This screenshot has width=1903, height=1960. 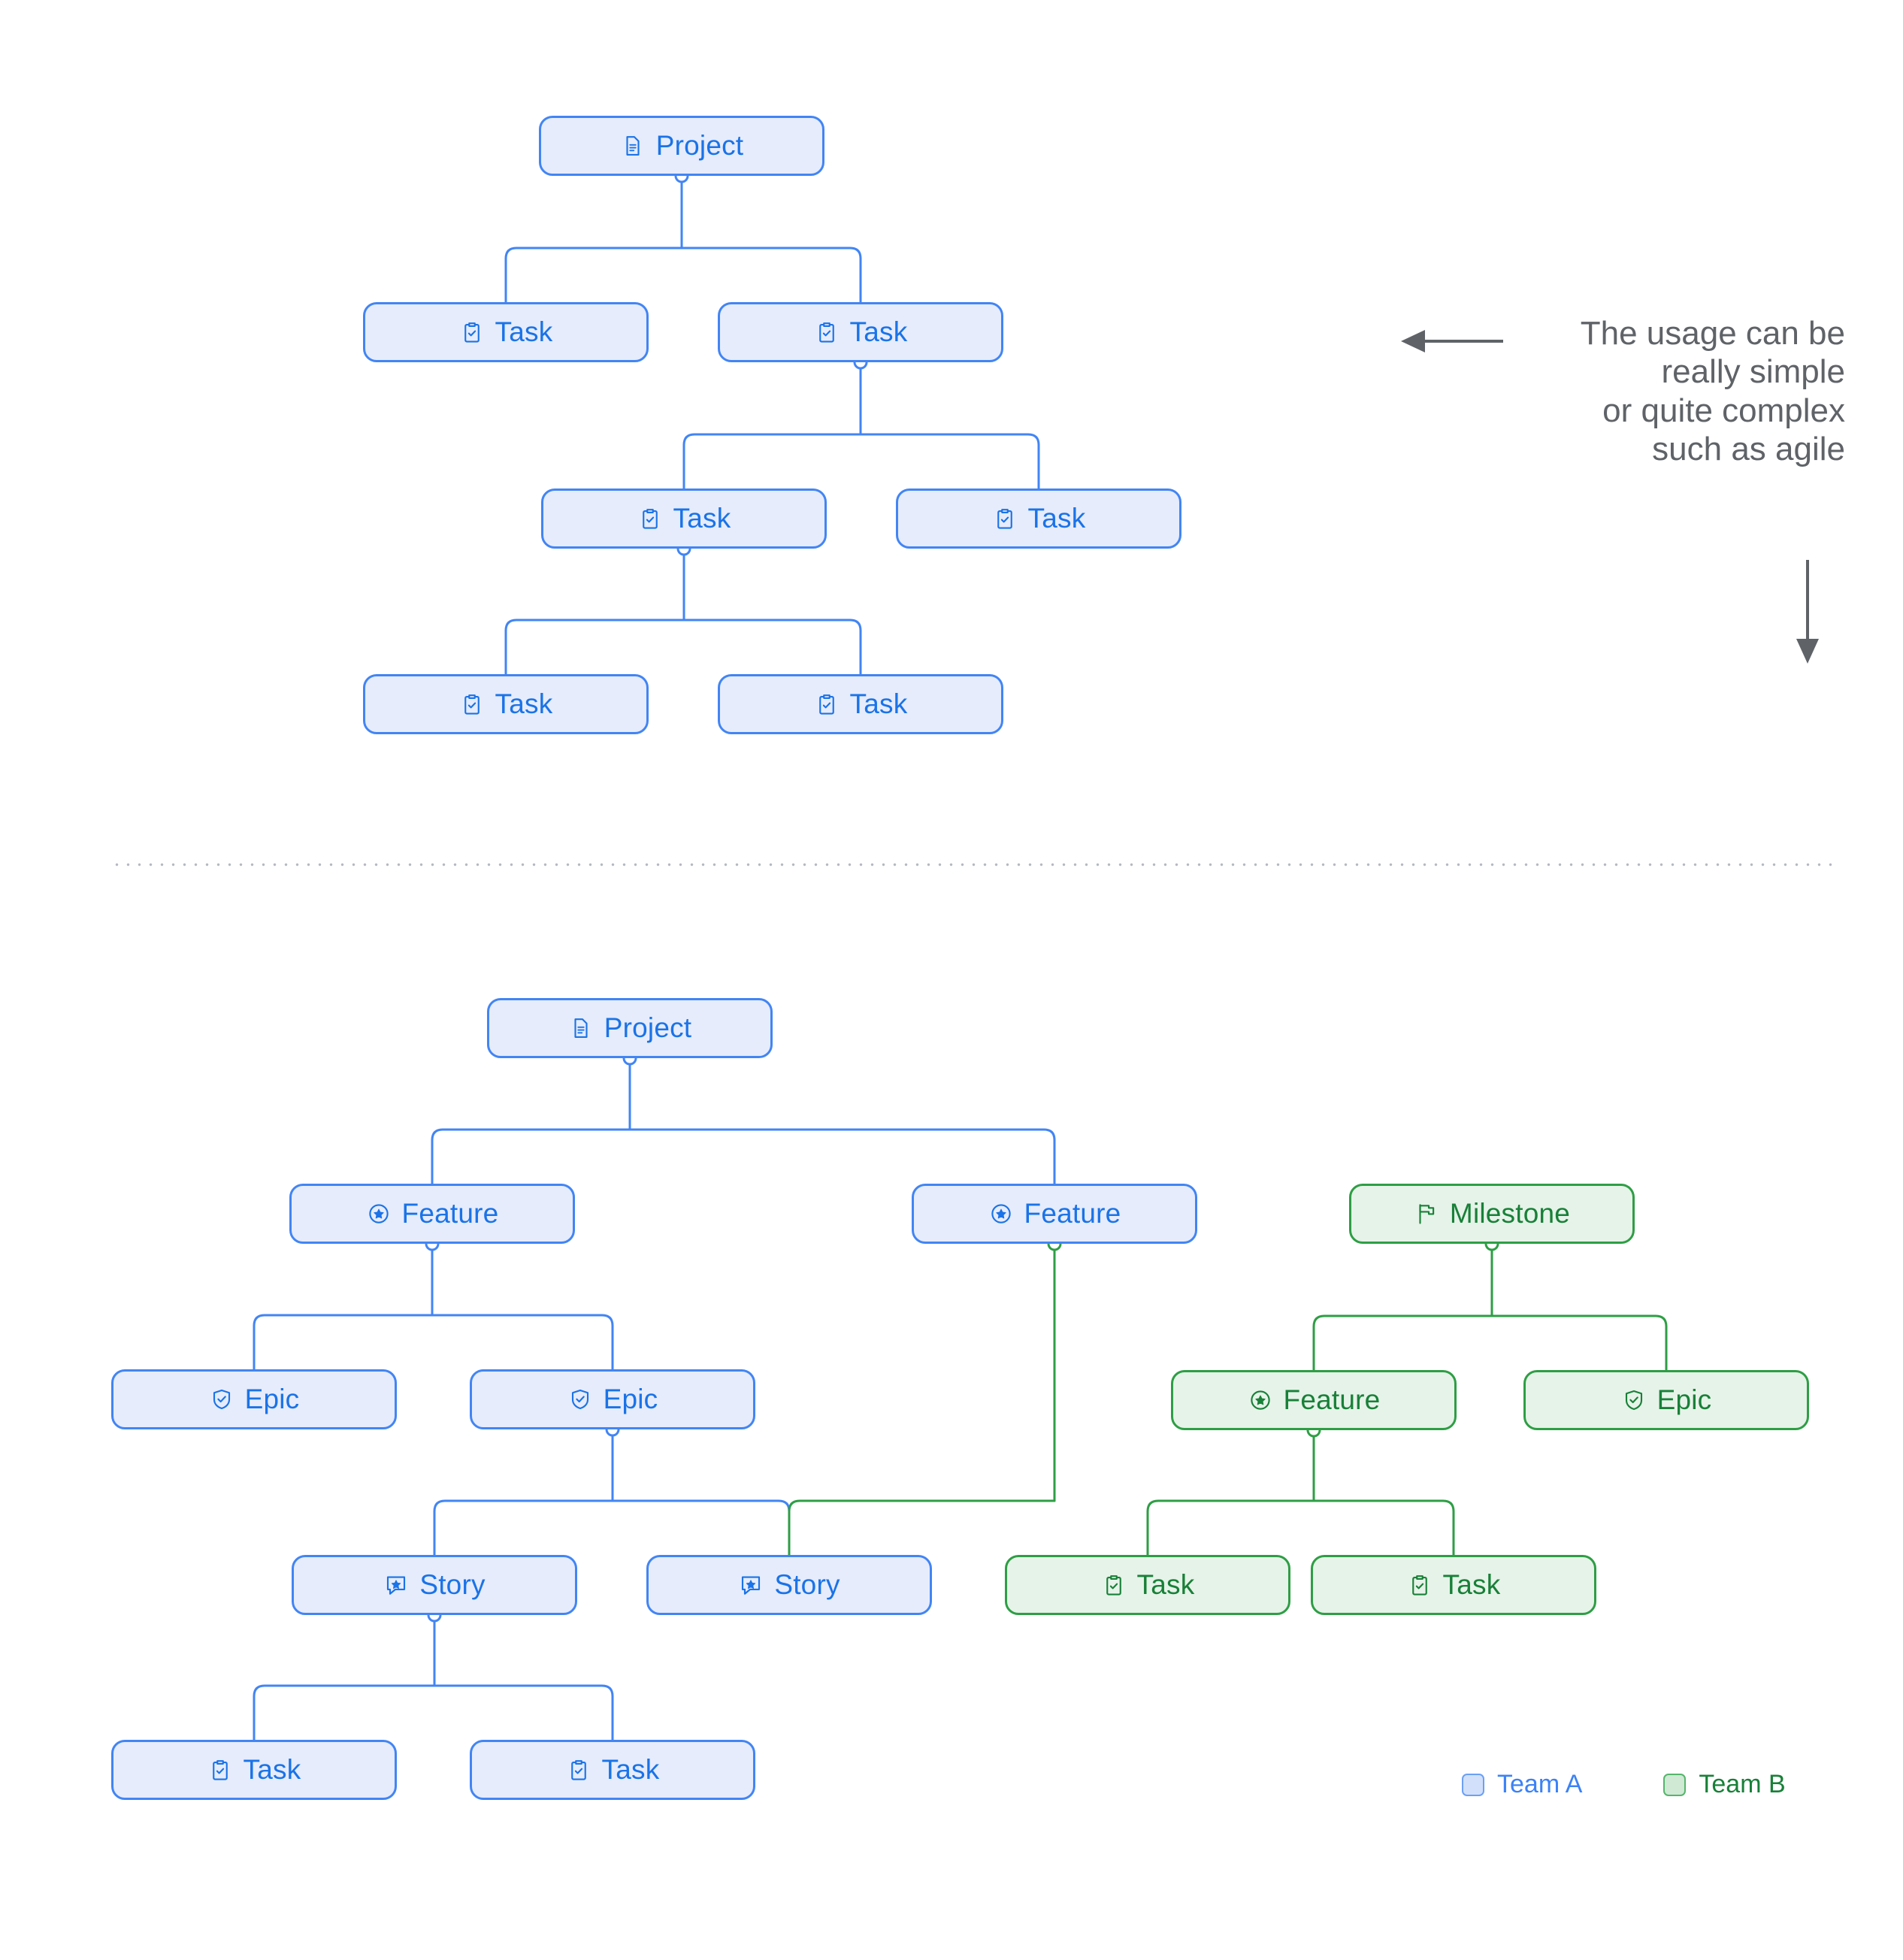 I want to click on node-milestone: Milestone, so click(x=1492, y=1214).